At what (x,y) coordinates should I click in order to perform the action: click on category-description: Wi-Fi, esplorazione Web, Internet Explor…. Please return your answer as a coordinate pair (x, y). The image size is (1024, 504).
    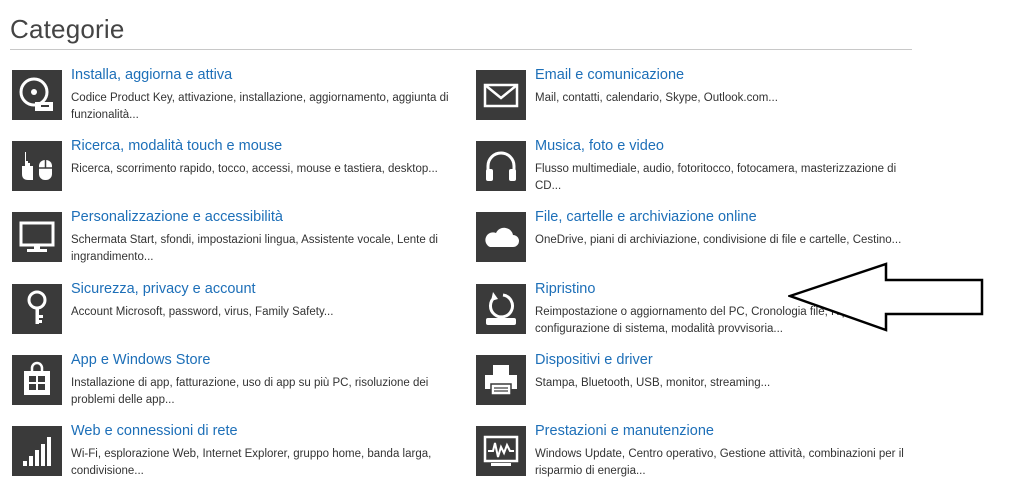
    Looking at the image, I should click on (251, 462).